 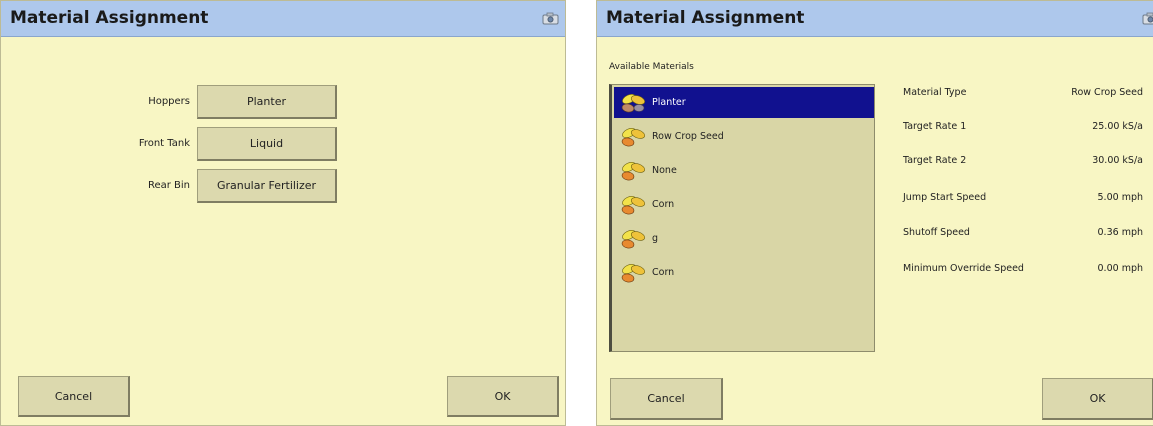 I want to click on jump-start-speed-label: Jump Start Speed, so click(x=945, y=197).